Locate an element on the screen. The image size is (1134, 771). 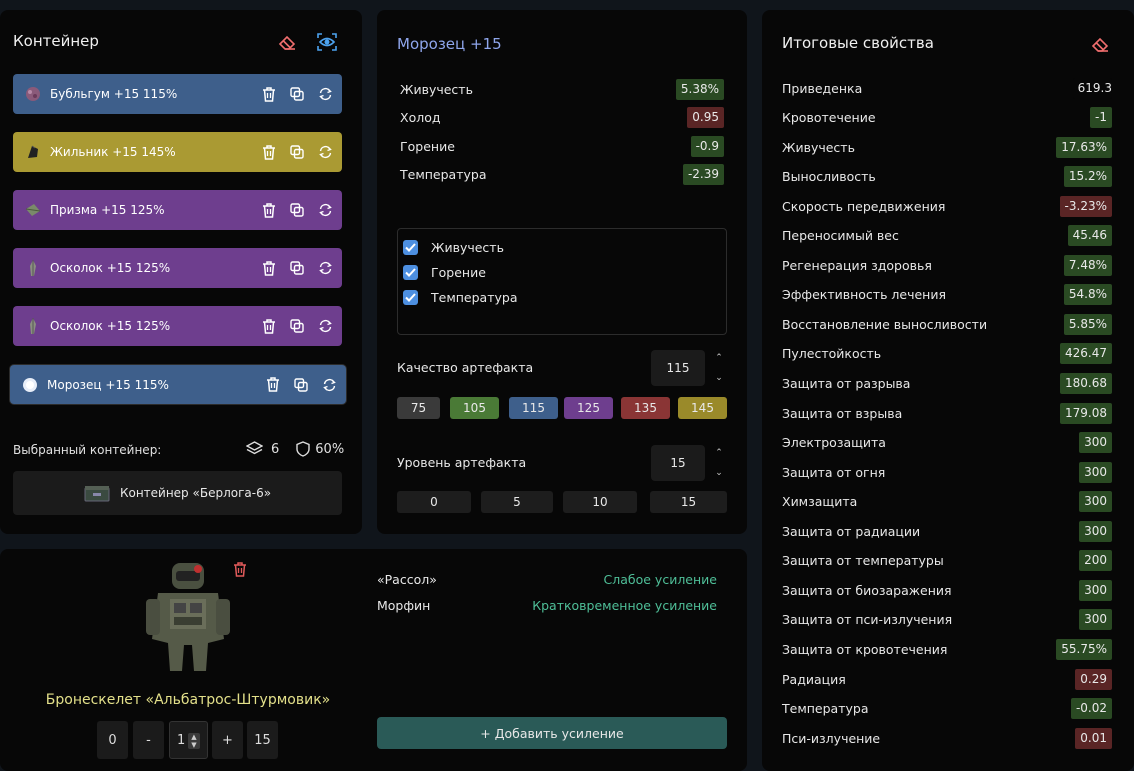
total-value: 180.68 is located at coordinates (1086, 383).